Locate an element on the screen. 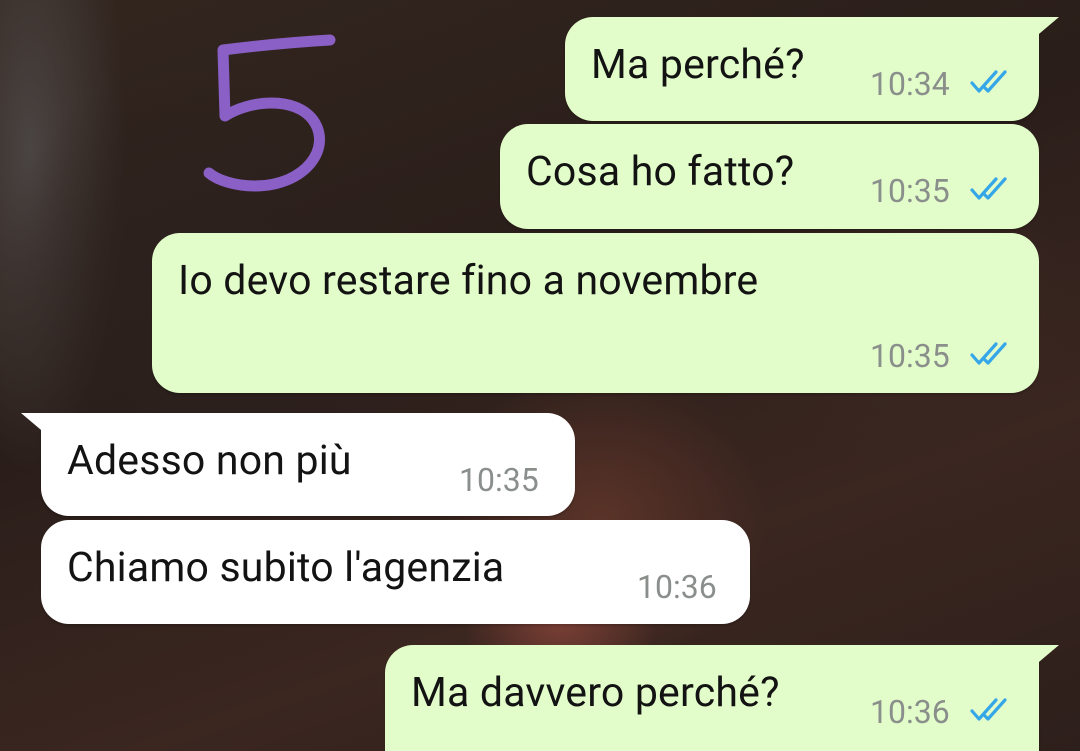 The width and height of the screenshot is (1080, 751). message-text: Chiamo subito l'agenzia is located at coordinates (286, 568).